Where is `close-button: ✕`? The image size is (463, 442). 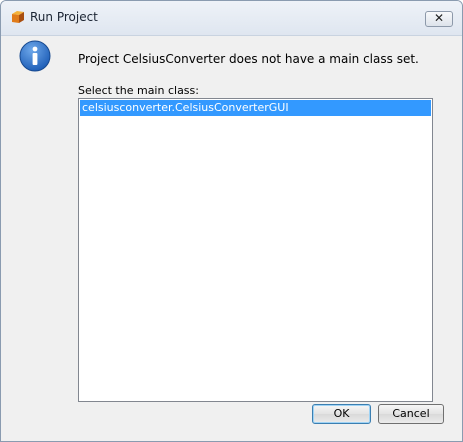 close-button: ✕ is located at coordinates (439, 19).